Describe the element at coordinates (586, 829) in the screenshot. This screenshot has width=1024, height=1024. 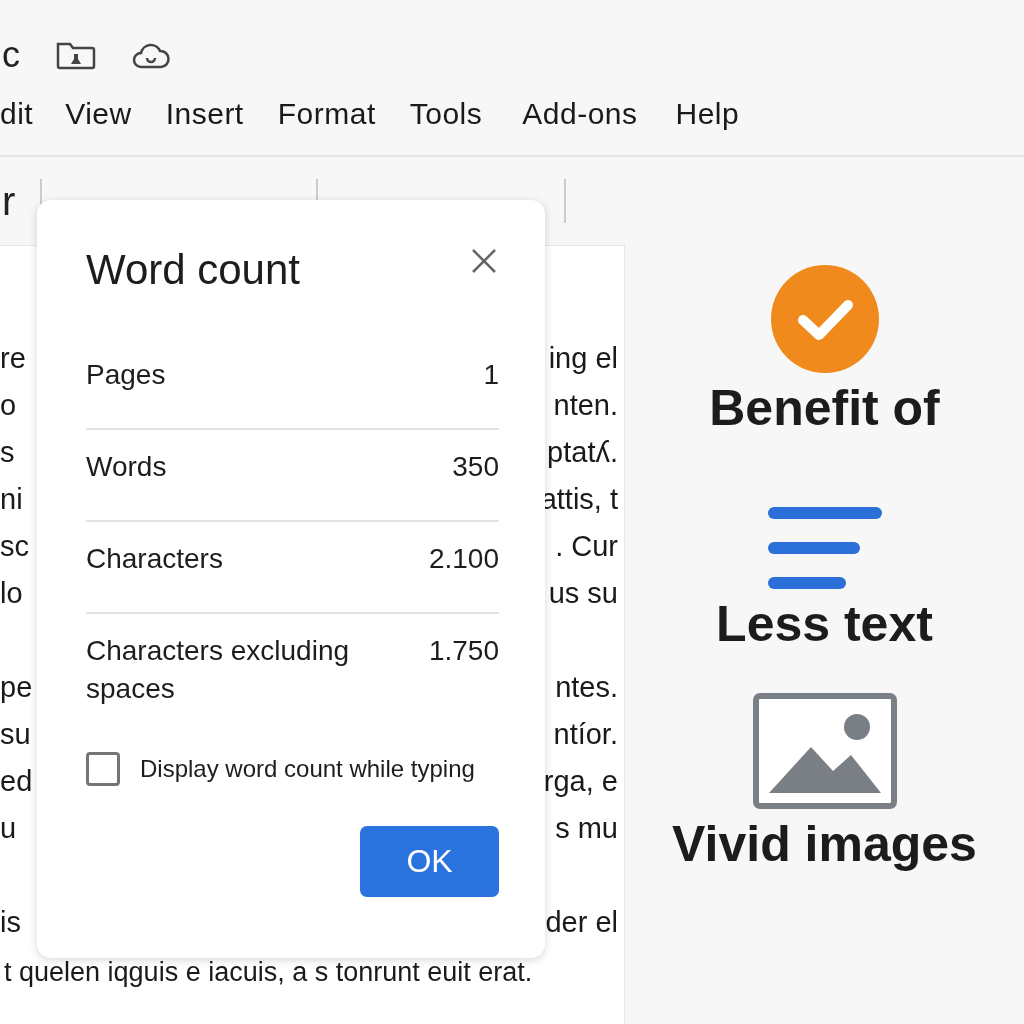
I see `document-text: s mu` at that location.